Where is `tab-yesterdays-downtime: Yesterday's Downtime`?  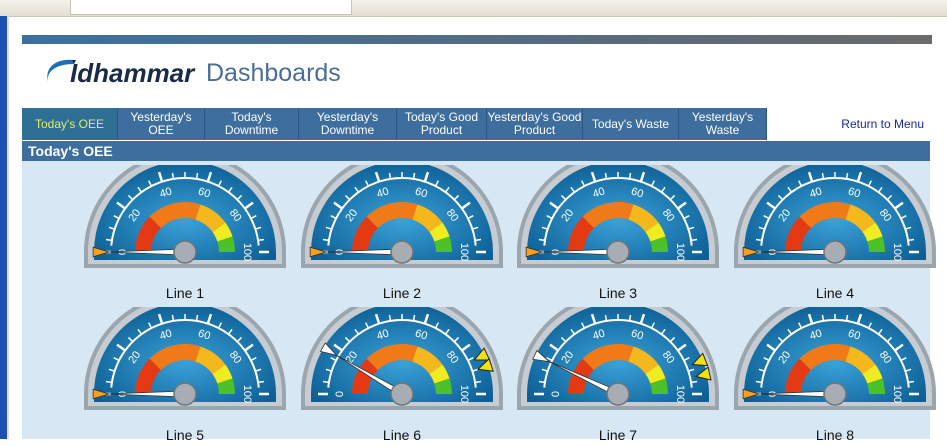 tab-yesterdays-downtime: Yesterday's Downtime is located at coordinates (348, 124).